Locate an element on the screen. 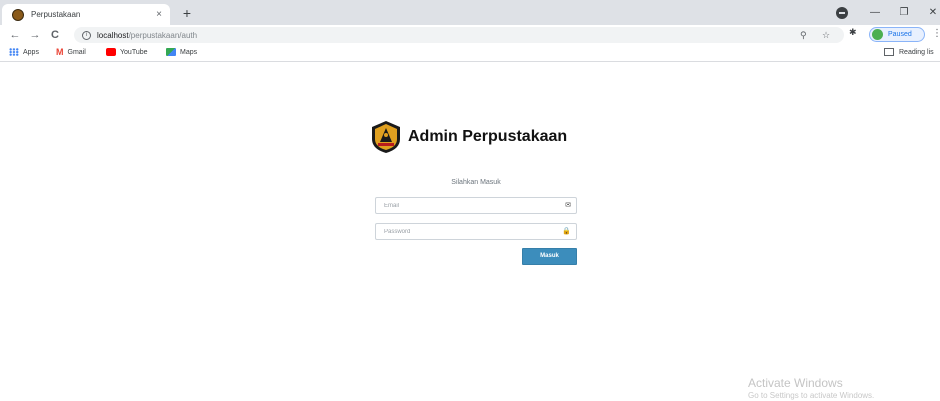  email-field-wrapper: ✉ is located at coordinates (476, 205).